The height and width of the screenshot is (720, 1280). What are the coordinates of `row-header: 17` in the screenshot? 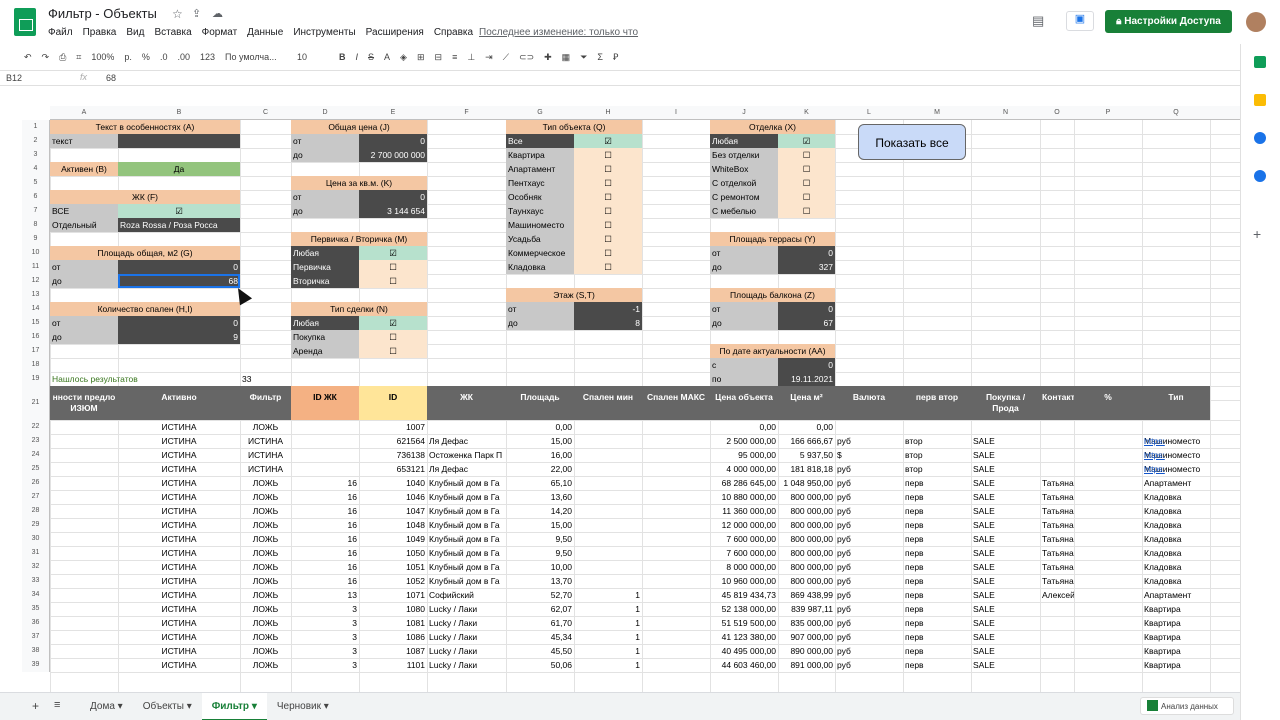 It's located at (36, 351).